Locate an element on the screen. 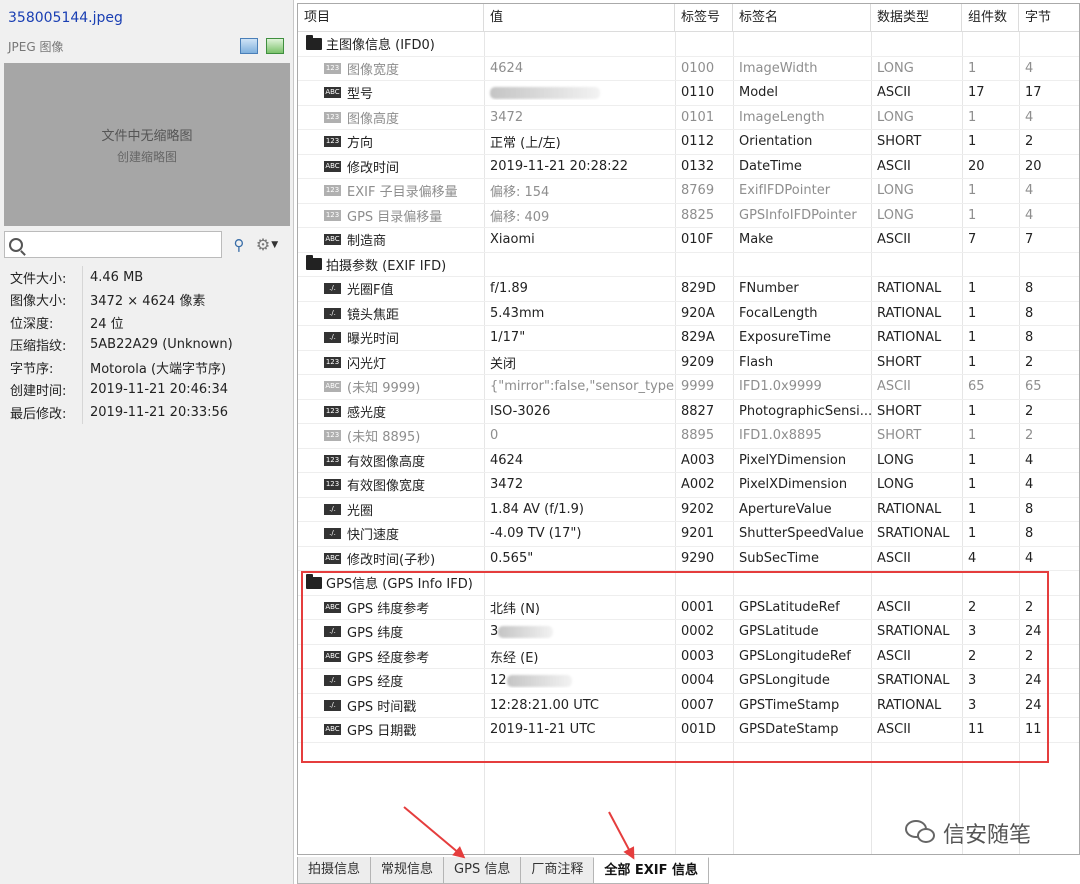  group-row: 主图像信息 (IFD0) is located at coordinates (688, 44).